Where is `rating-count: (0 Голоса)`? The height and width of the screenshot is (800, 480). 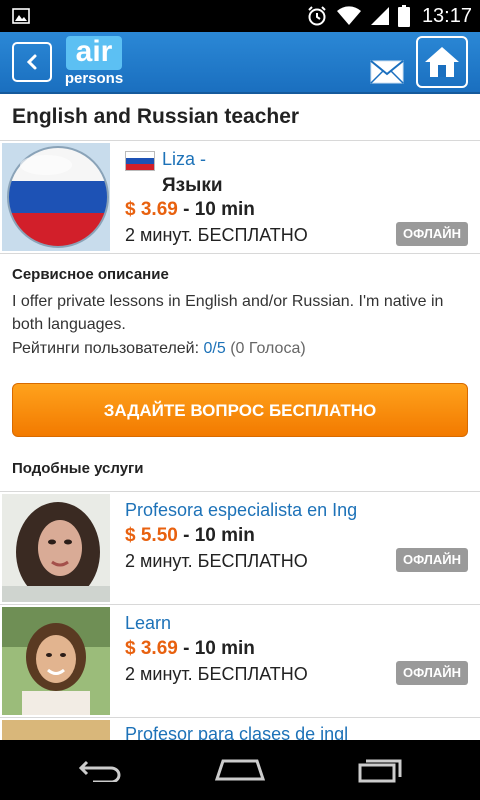 rating-count: (0 Голоса) is located at coordinates (268, 348).